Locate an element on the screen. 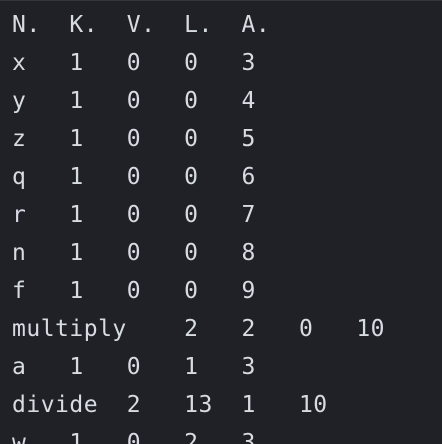 The height and width of the screenshot is (444, 442). table-row-q: q 1 0 0 6 is located at coordinates (134, 177).